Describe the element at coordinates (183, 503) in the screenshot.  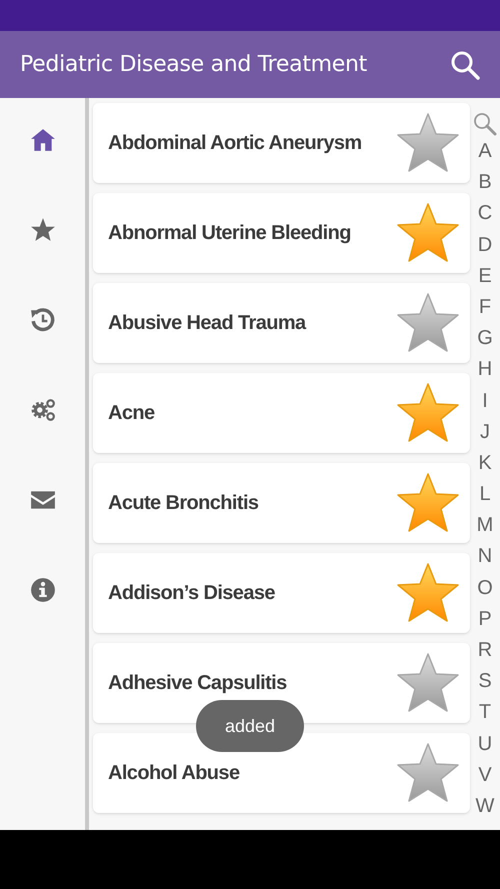
I see `disease-name: Acute Bronchitis` at that location.